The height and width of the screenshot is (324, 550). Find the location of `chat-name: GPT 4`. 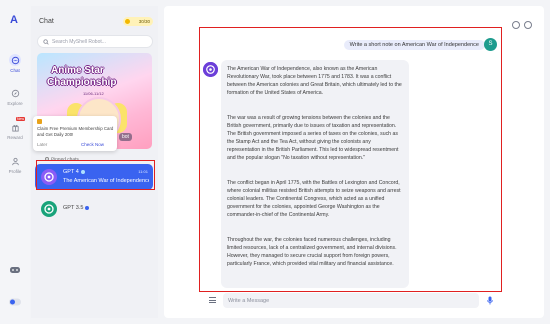

chat-name: GPT 4 is located at coordinates (74, 172).